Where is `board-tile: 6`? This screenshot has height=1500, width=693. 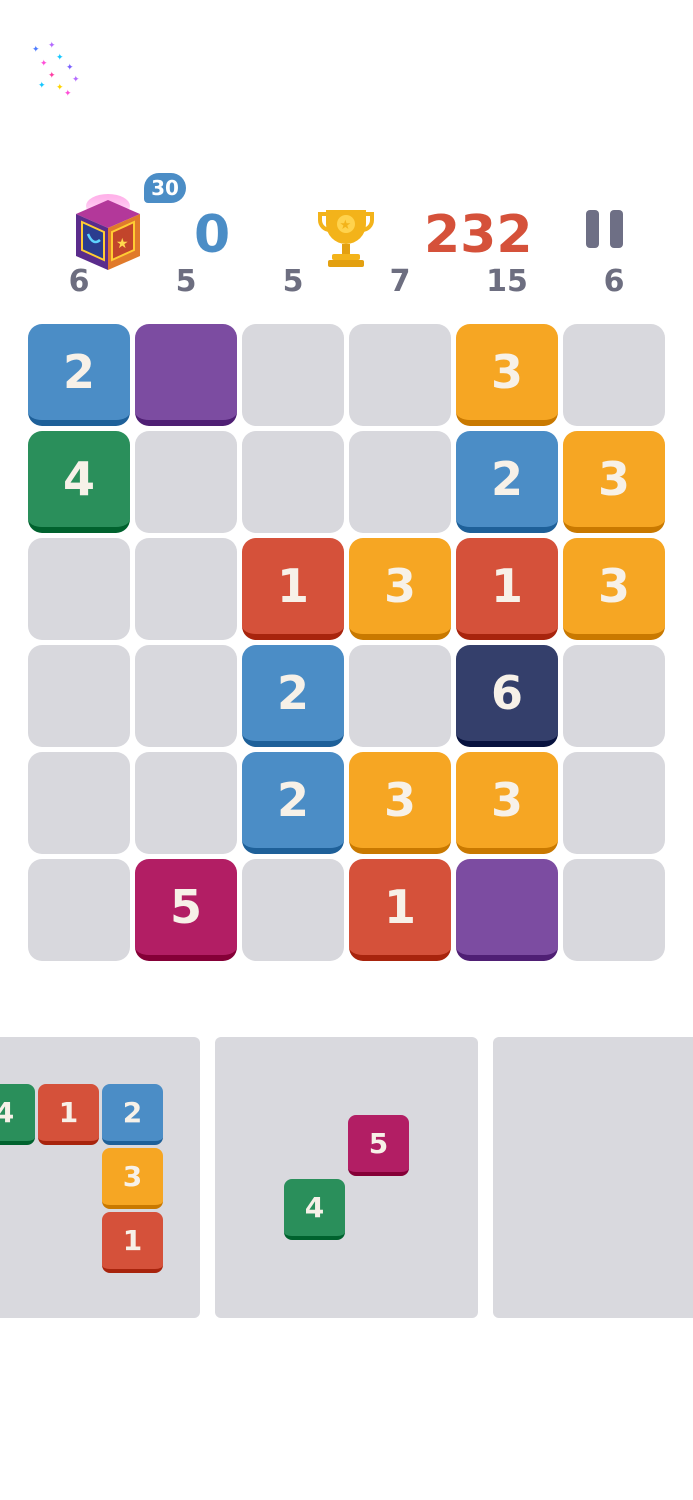 board-tile: 6 is located at coordinates (507, 696).